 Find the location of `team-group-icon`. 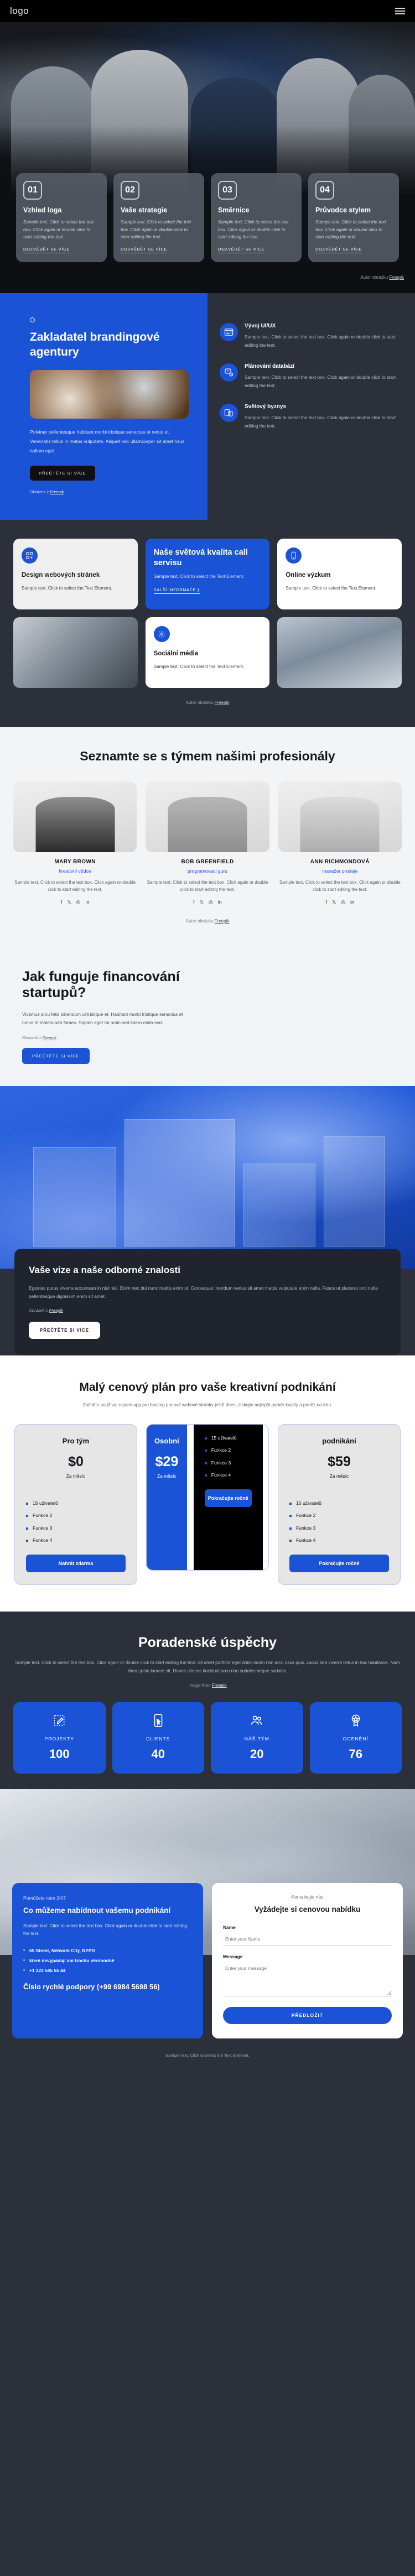

team-group-icon is located at coordinates (256, 1720).